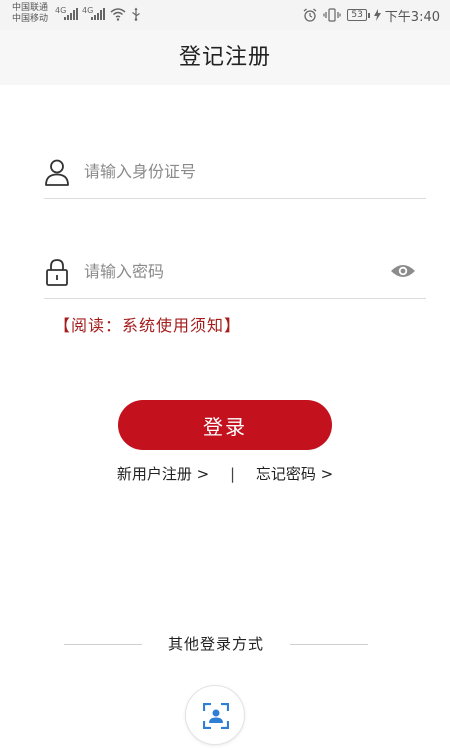 The height and width of the screenshot is (750, 450). I want to click on divider-line-right, so click(329, 644).